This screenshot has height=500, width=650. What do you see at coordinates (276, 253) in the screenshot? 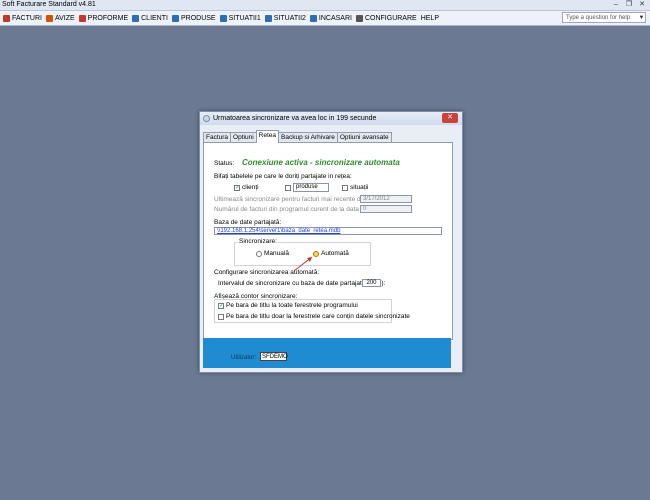
I see `radio-manual-label: Manuală` at bounding box center [276, 253].